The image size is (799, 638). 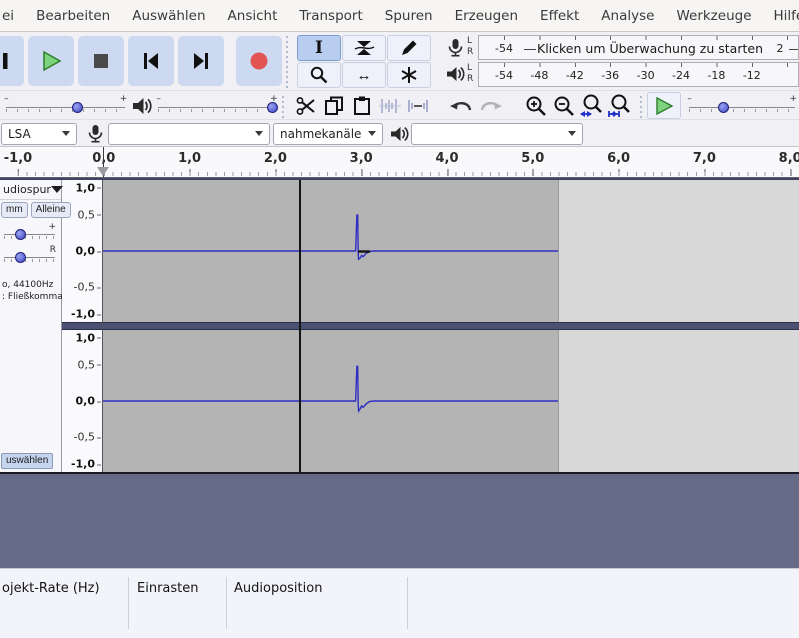 I want to click on pause-icon, so click(x=5, y=60).